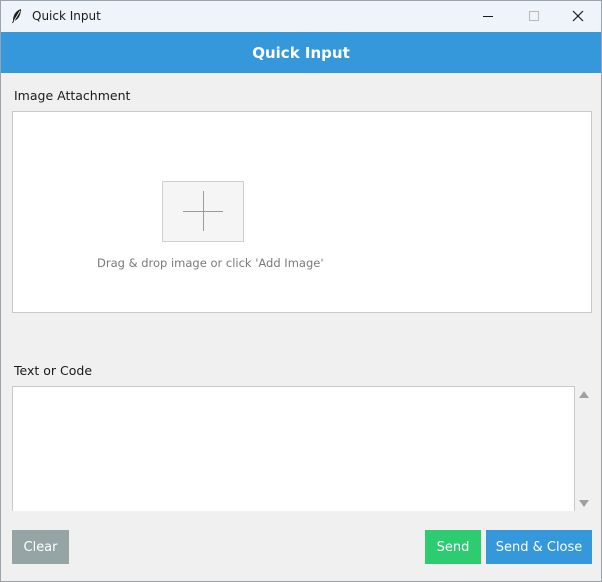 This screenshot has width=602, height=582. I want to click on drop-hint-text: Drag & drop image or click 'Add Image', so click(210, 263).